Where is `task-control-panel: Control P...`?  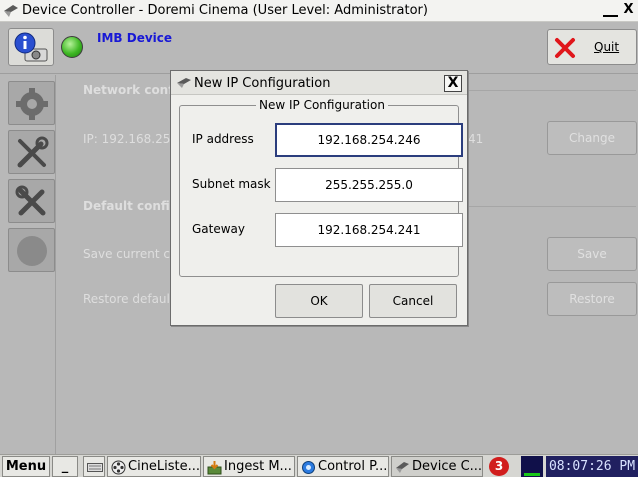 task-control-panel: Control P... is located at coordinates (343, 466).